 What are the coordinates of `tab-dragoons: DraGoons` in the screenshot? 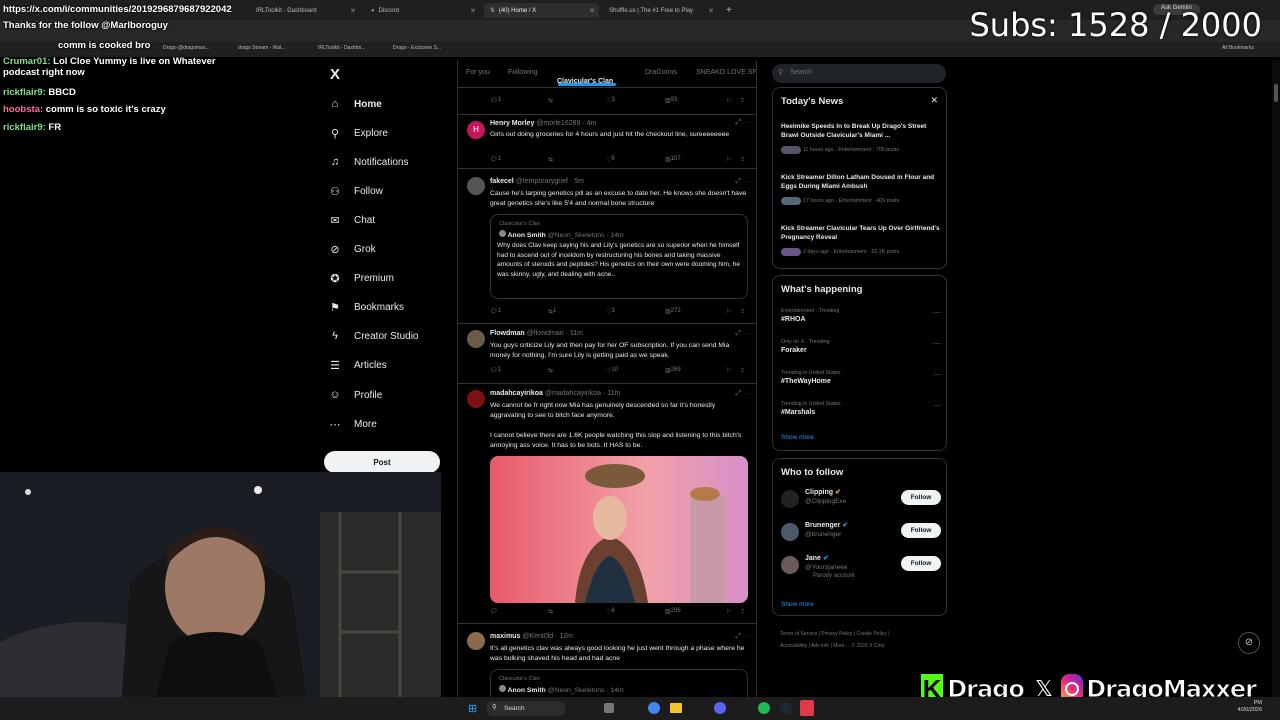 It's located at (661, 72).